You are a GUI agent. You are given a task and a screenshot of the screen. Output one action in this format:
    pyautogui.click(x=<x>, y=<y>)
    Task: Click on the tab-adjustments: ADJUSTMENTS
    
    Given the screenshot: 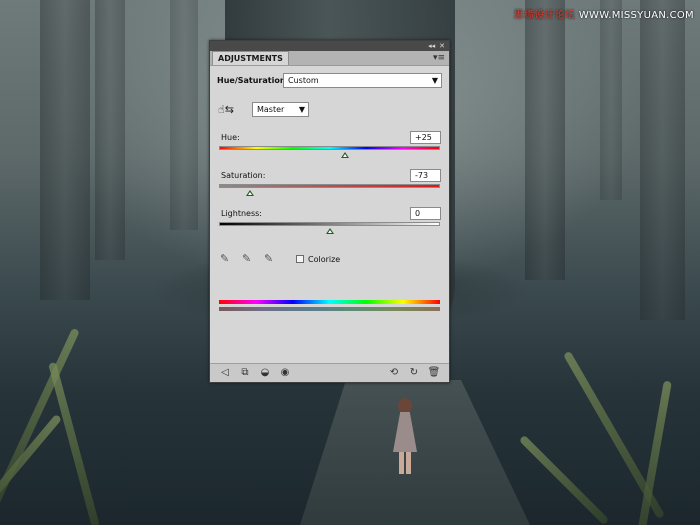 What is the action you would take?
    pyautogui.click(x=250, y=58)
    